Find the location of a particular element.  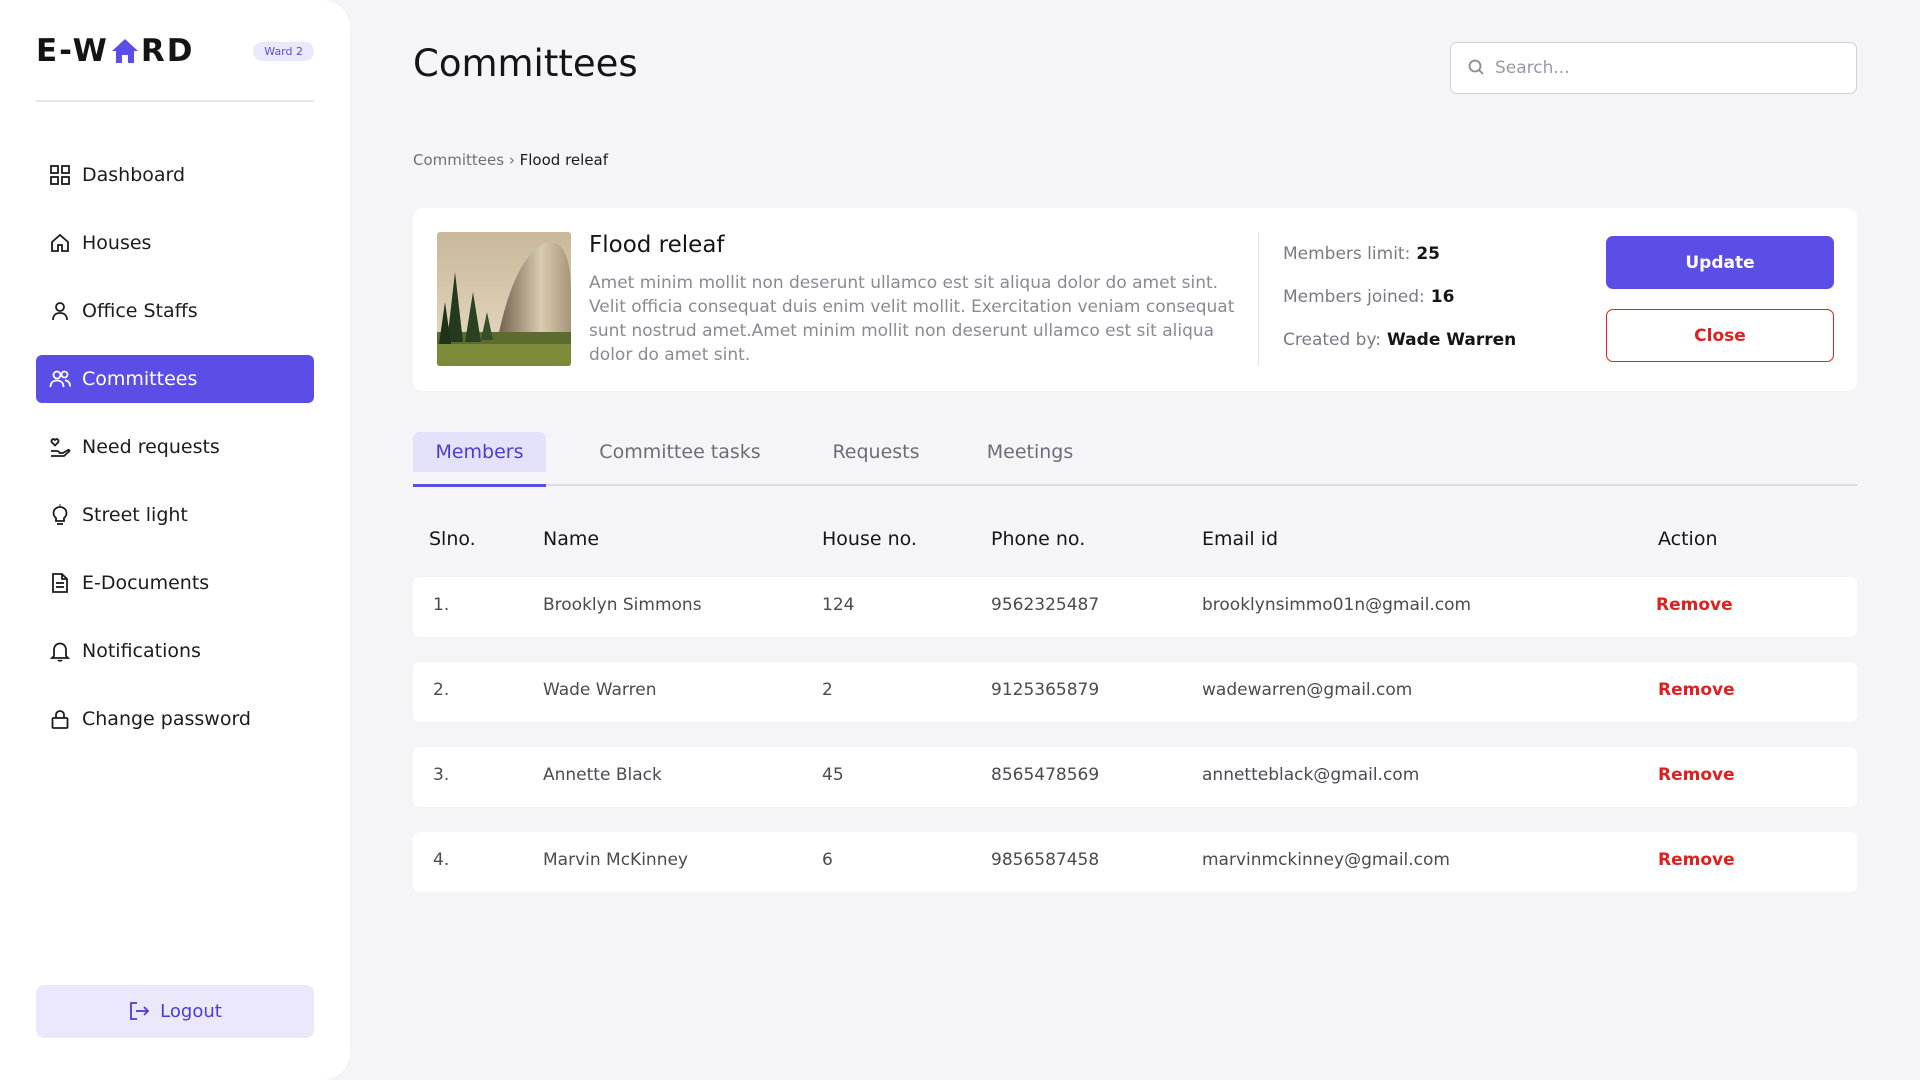

logo-text-right: RD is located at coordinates (167, 51).